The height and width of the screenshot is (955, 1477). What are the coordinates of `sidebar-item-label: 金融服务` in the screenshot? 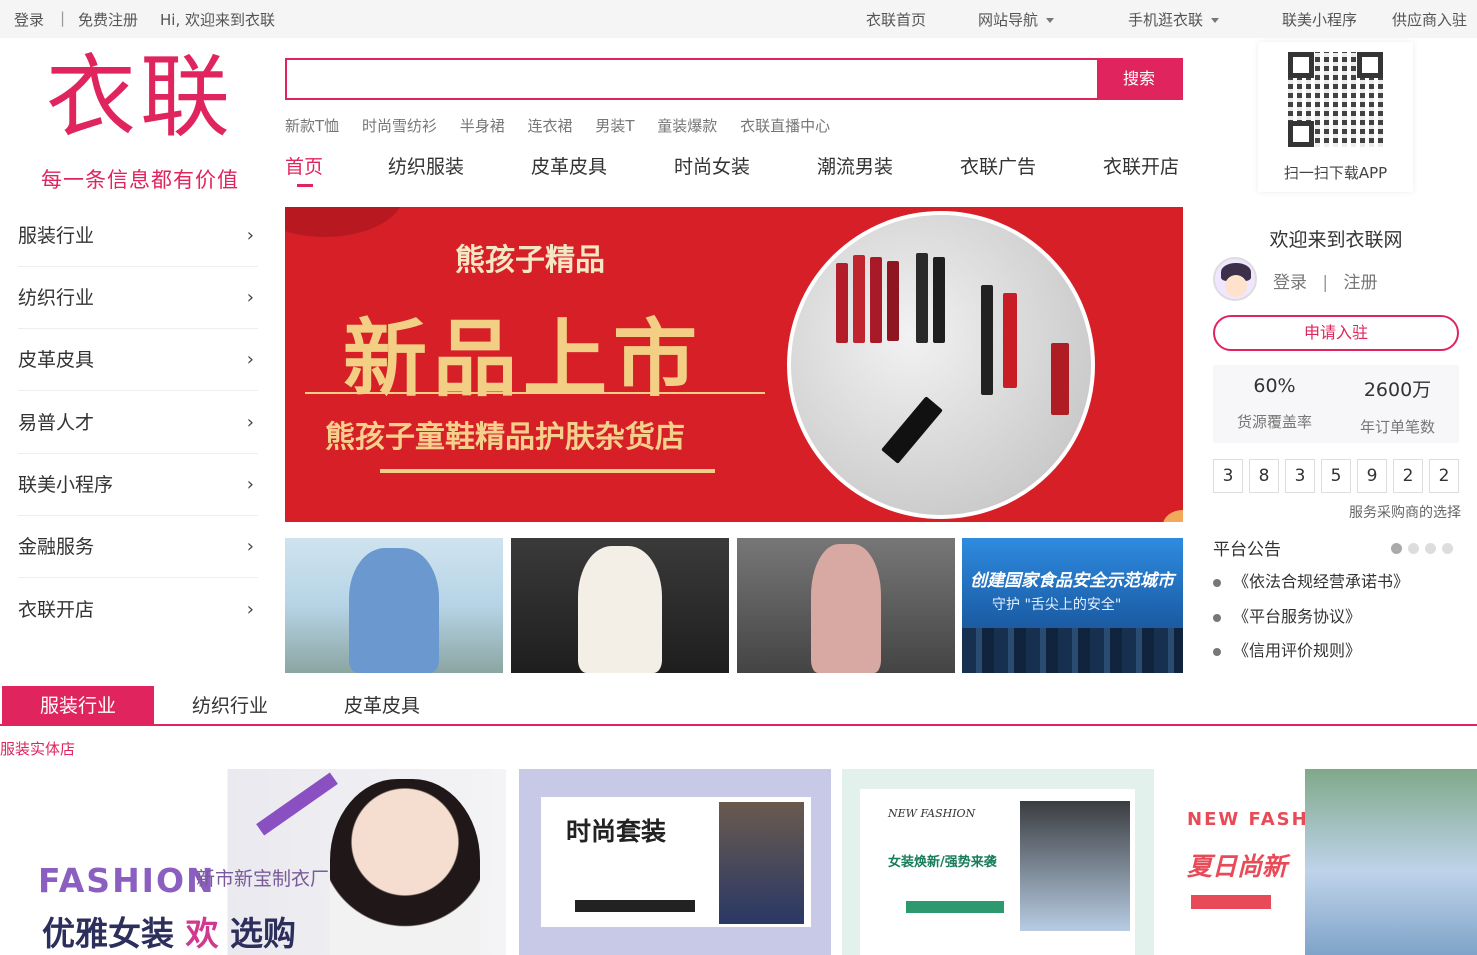 It's located at (56, 547).